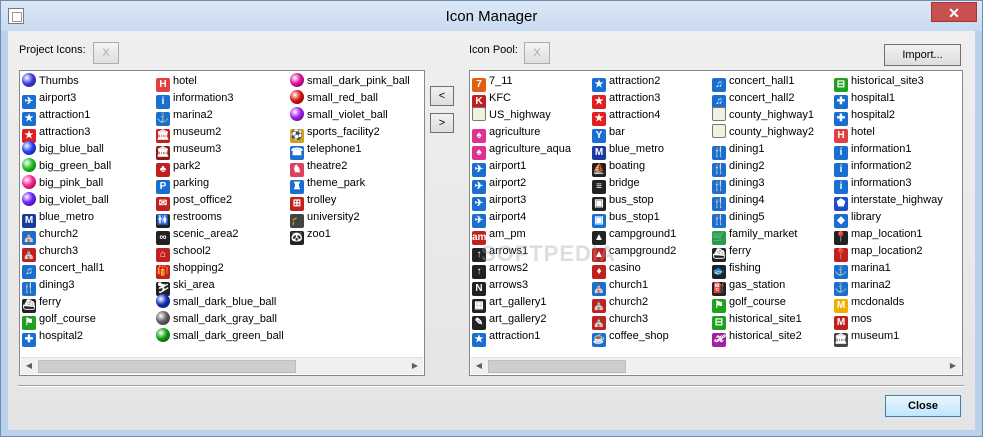 The image size is (983, 437). I want to click on list-item: K KFC, so click(491, 99).